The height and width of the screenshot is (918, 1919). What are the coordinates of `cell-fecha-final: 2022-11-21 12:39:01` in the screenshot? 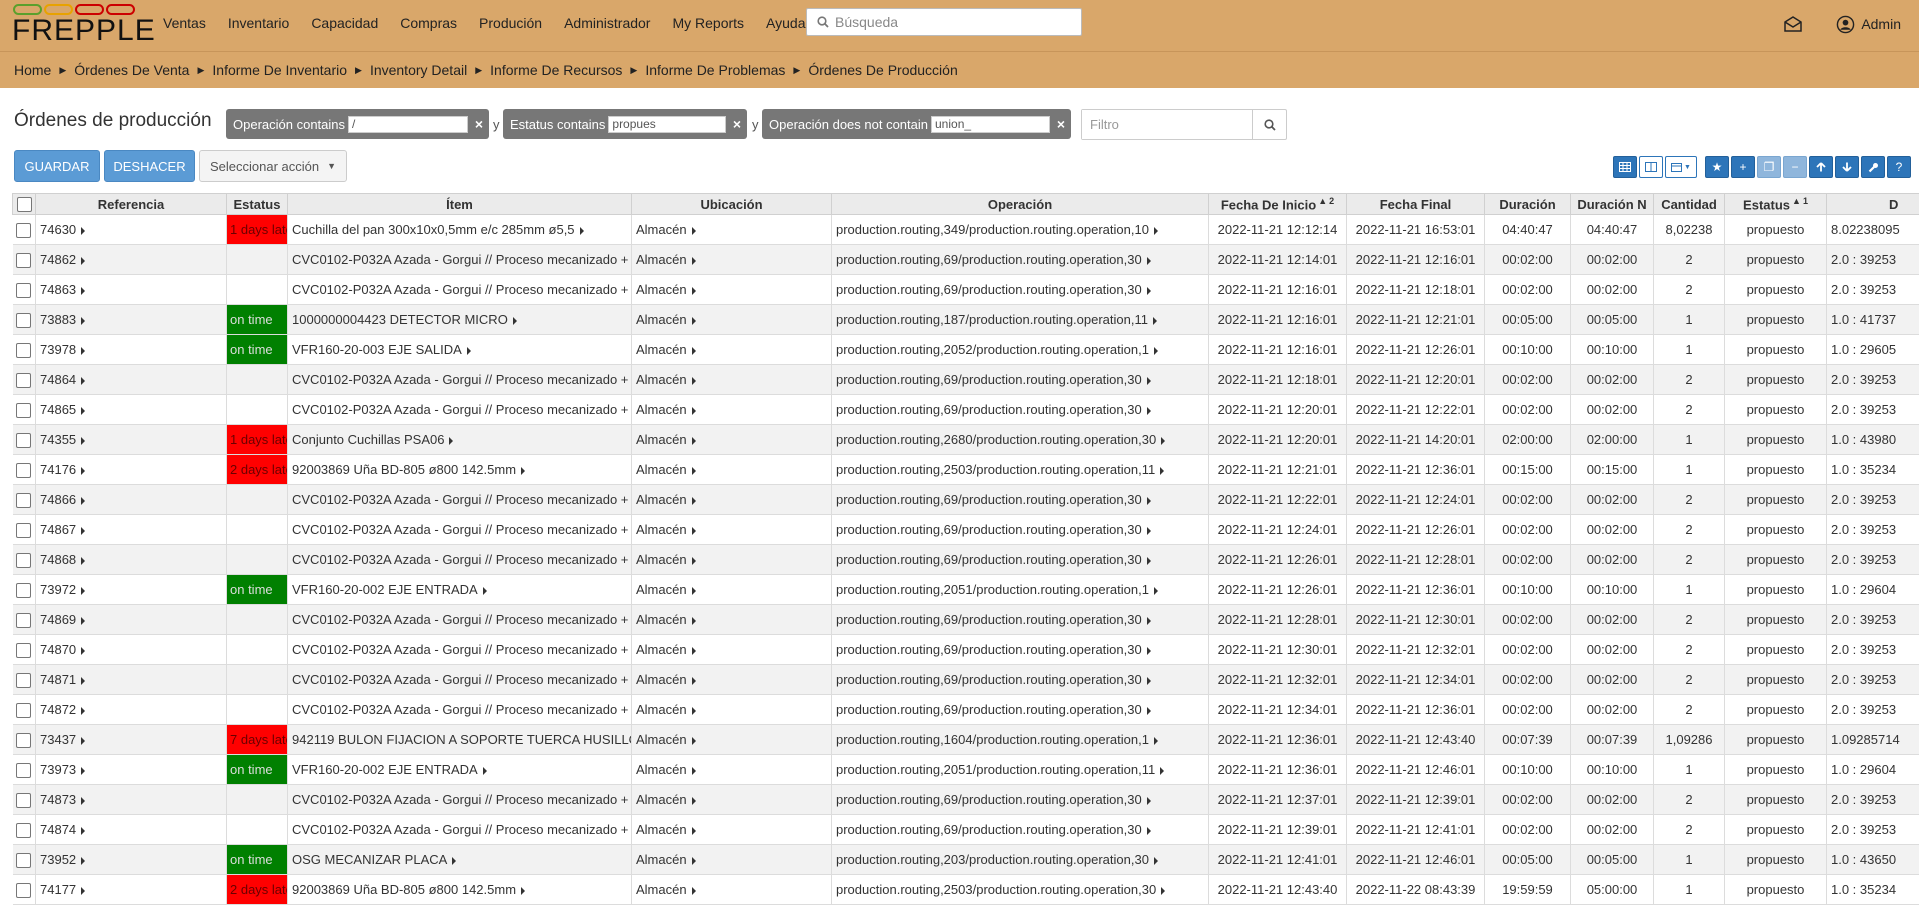 It's located at (1415, 799).